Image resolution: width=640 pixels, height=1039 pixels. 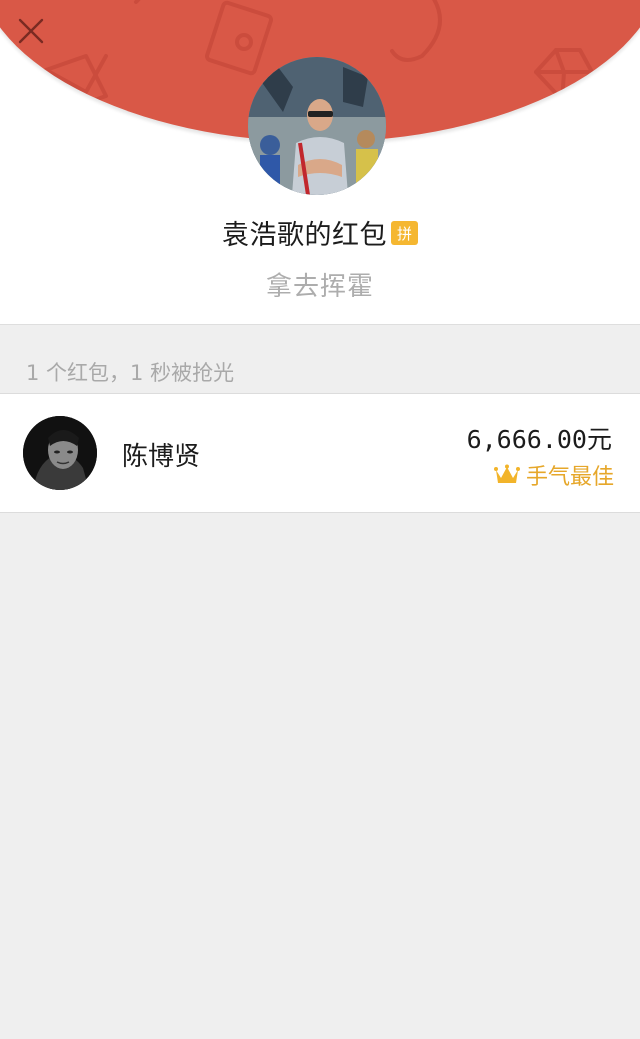 I want to click on greeting-message: 拿去挥霍, so click(x=319, y=287).